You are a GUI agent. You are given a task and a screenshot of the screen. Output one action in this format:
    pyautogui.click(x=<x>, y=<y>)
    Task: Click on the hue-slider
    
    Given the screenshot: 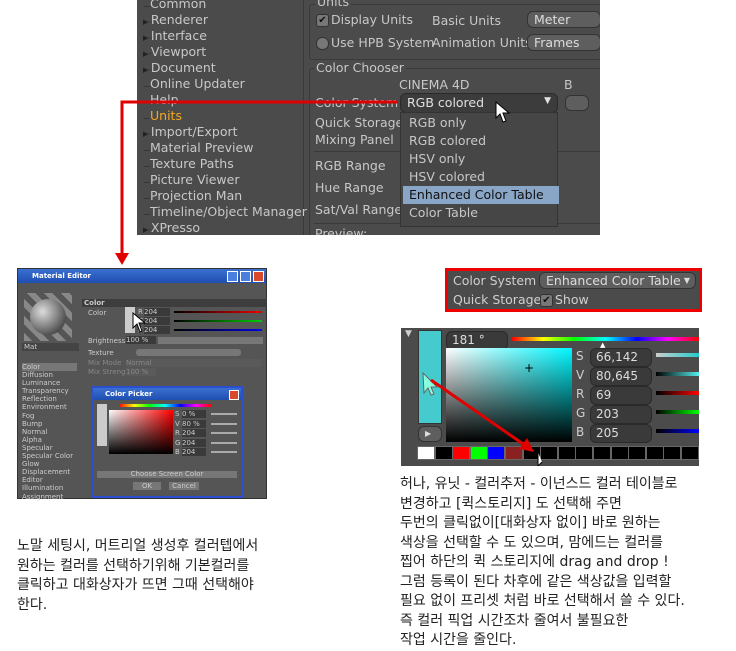 What is the action you would take?
    pyautogui.click(x=165, y=405)
    